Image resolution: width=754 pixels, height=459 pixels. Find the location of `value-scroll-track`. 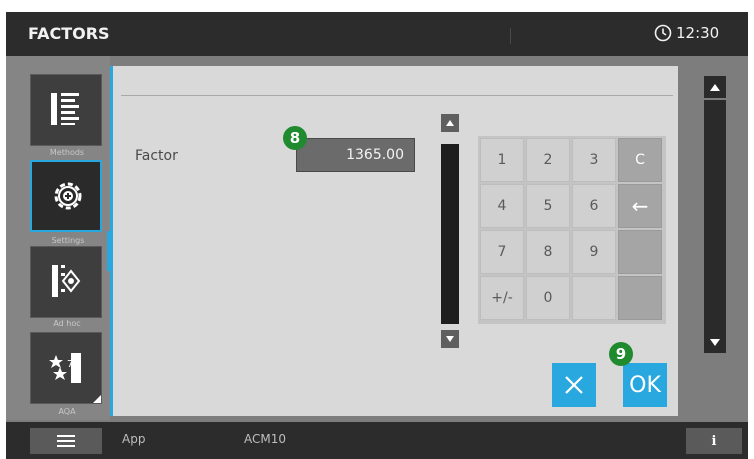

value-scroll-track is located at coordinates (450, 234).